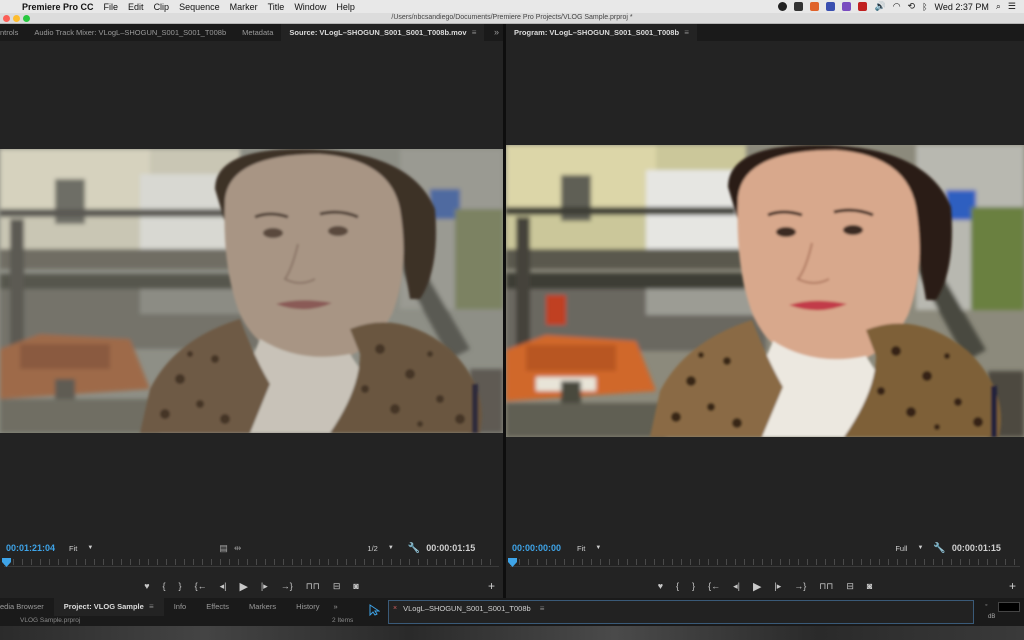 The image size is (1024, 640). I want to click on app-status-icon, so click(831, 6).